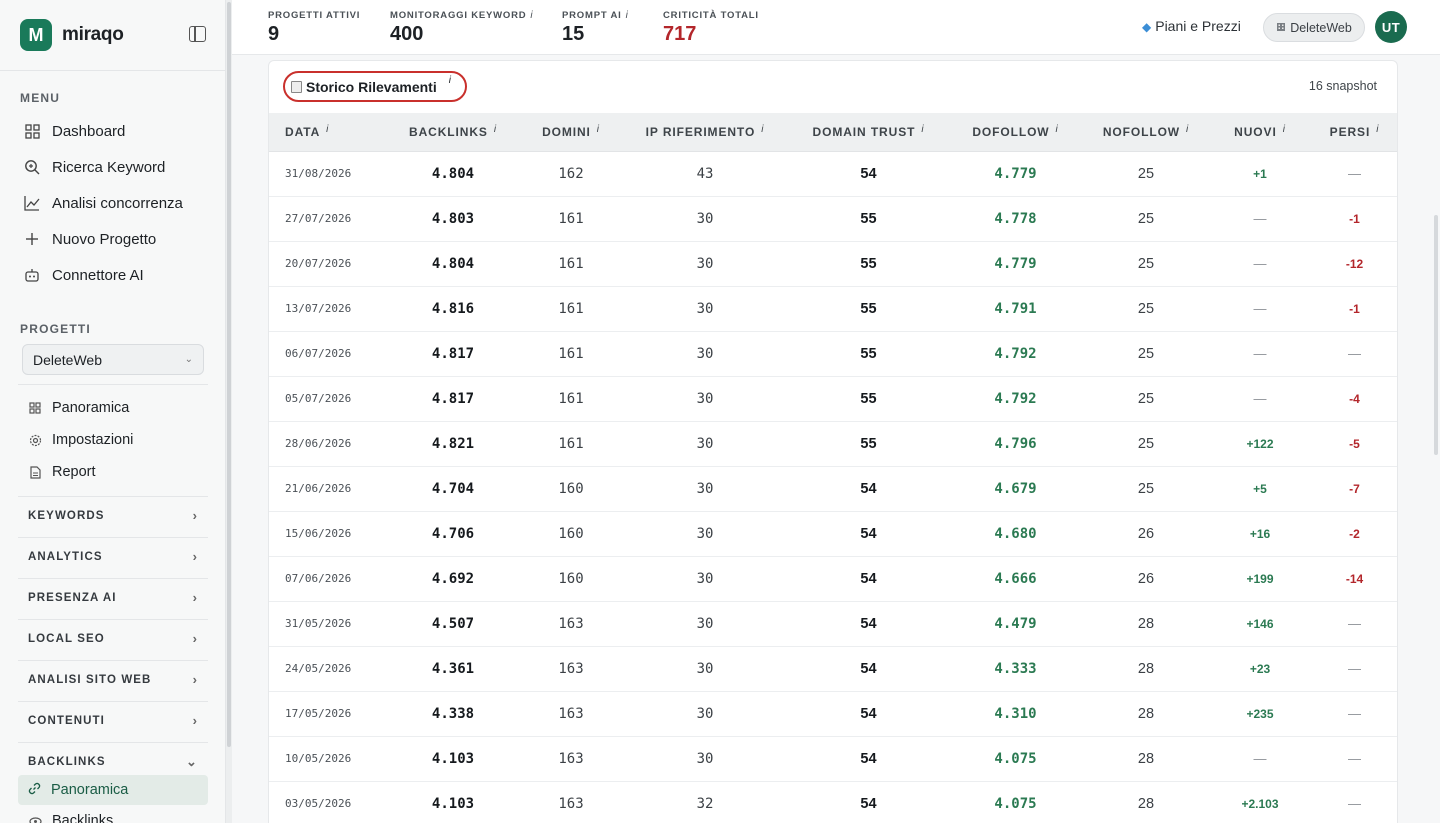 The width and height of the screenshot is (1440, 823). I want to click on table-row: 21/06/2026 4.704 160 30 54 4.679 25 +5 -7, so click(833, 489).